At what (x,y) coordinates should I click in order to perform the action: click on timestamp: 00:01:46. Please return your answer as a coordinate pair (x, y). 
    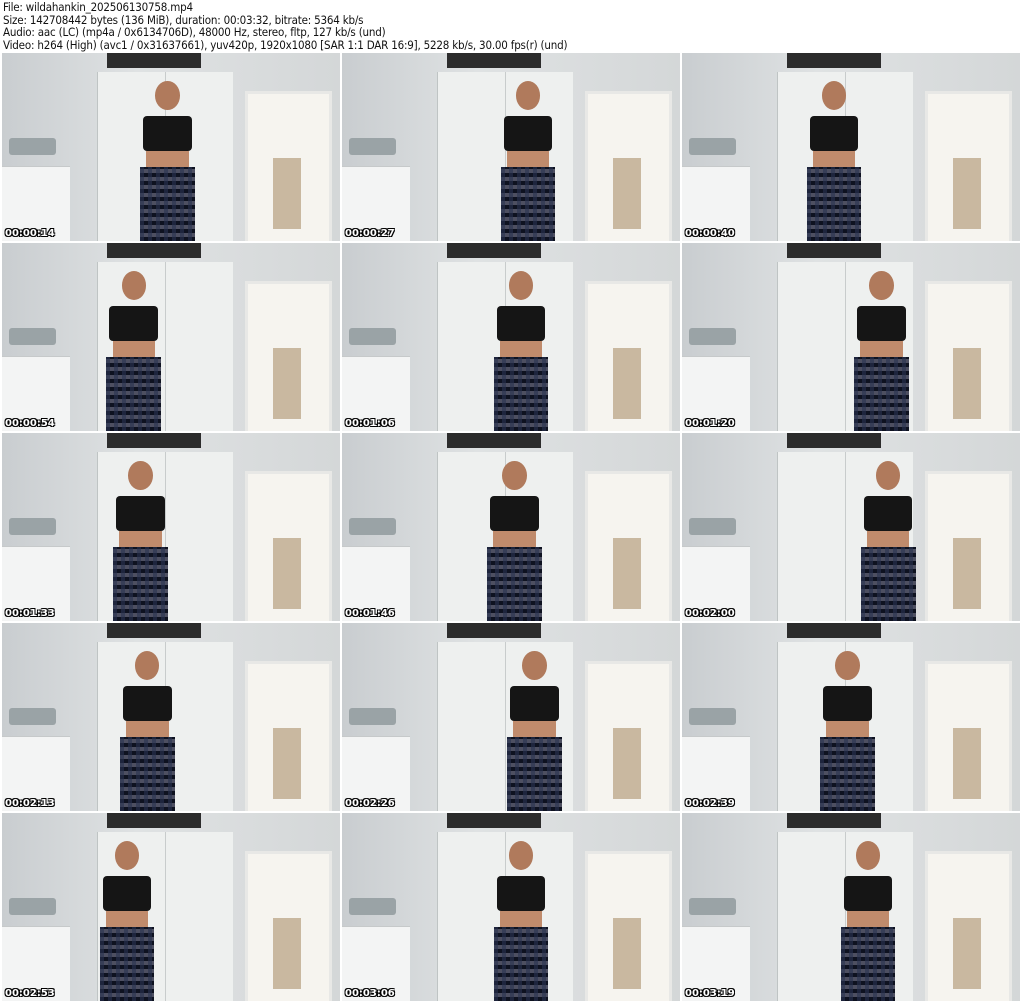
    Looking at the image, I should click on (370, 613).